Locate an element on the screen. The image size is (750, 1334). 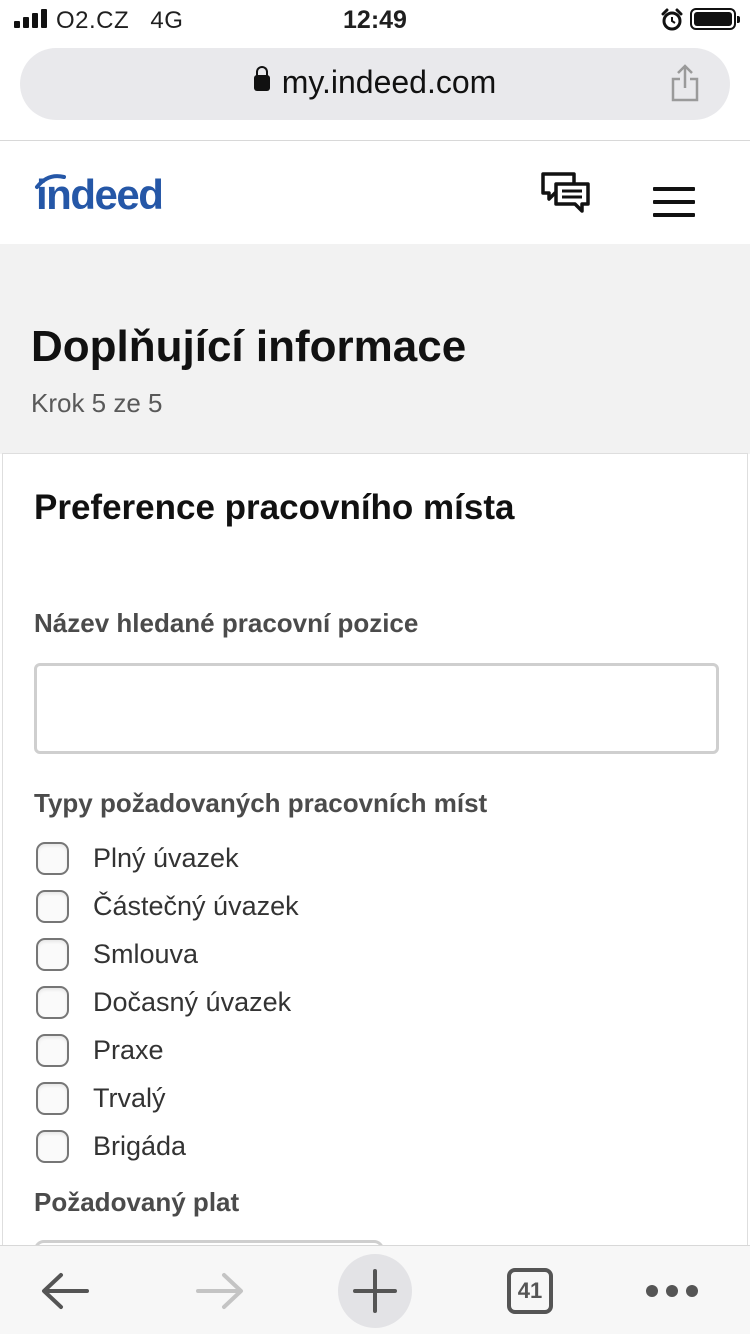
back-arrow-icon is located at coordinates (65, 1290).